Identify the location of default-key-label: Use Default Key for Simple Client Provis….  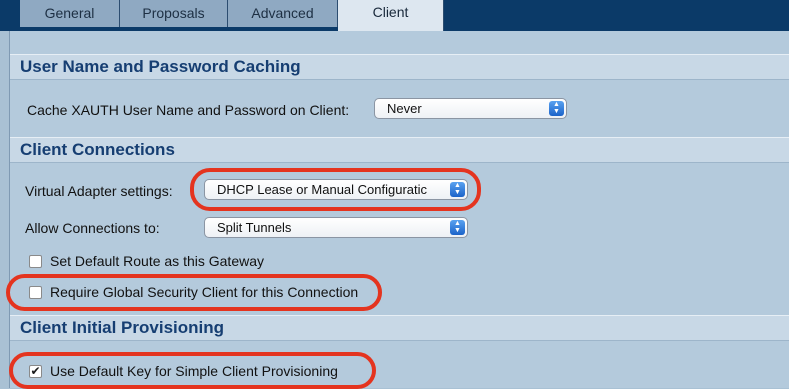
(194, 371).